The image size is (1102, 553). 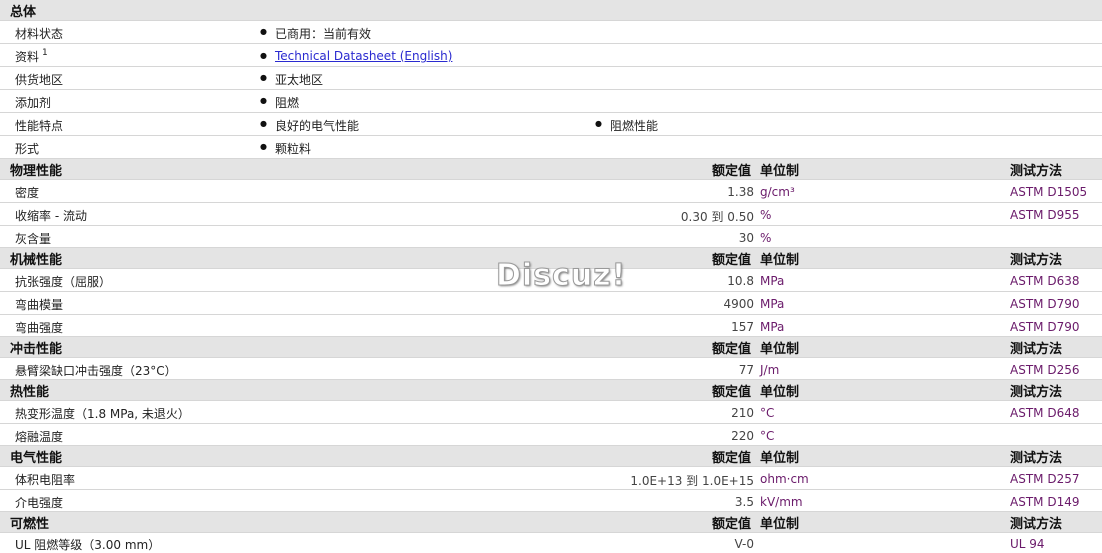 What do you see at coordinates (1045, 479) in the screenshot?
I see `row-method: ASTM D257` at bounding box center [1045, 479].